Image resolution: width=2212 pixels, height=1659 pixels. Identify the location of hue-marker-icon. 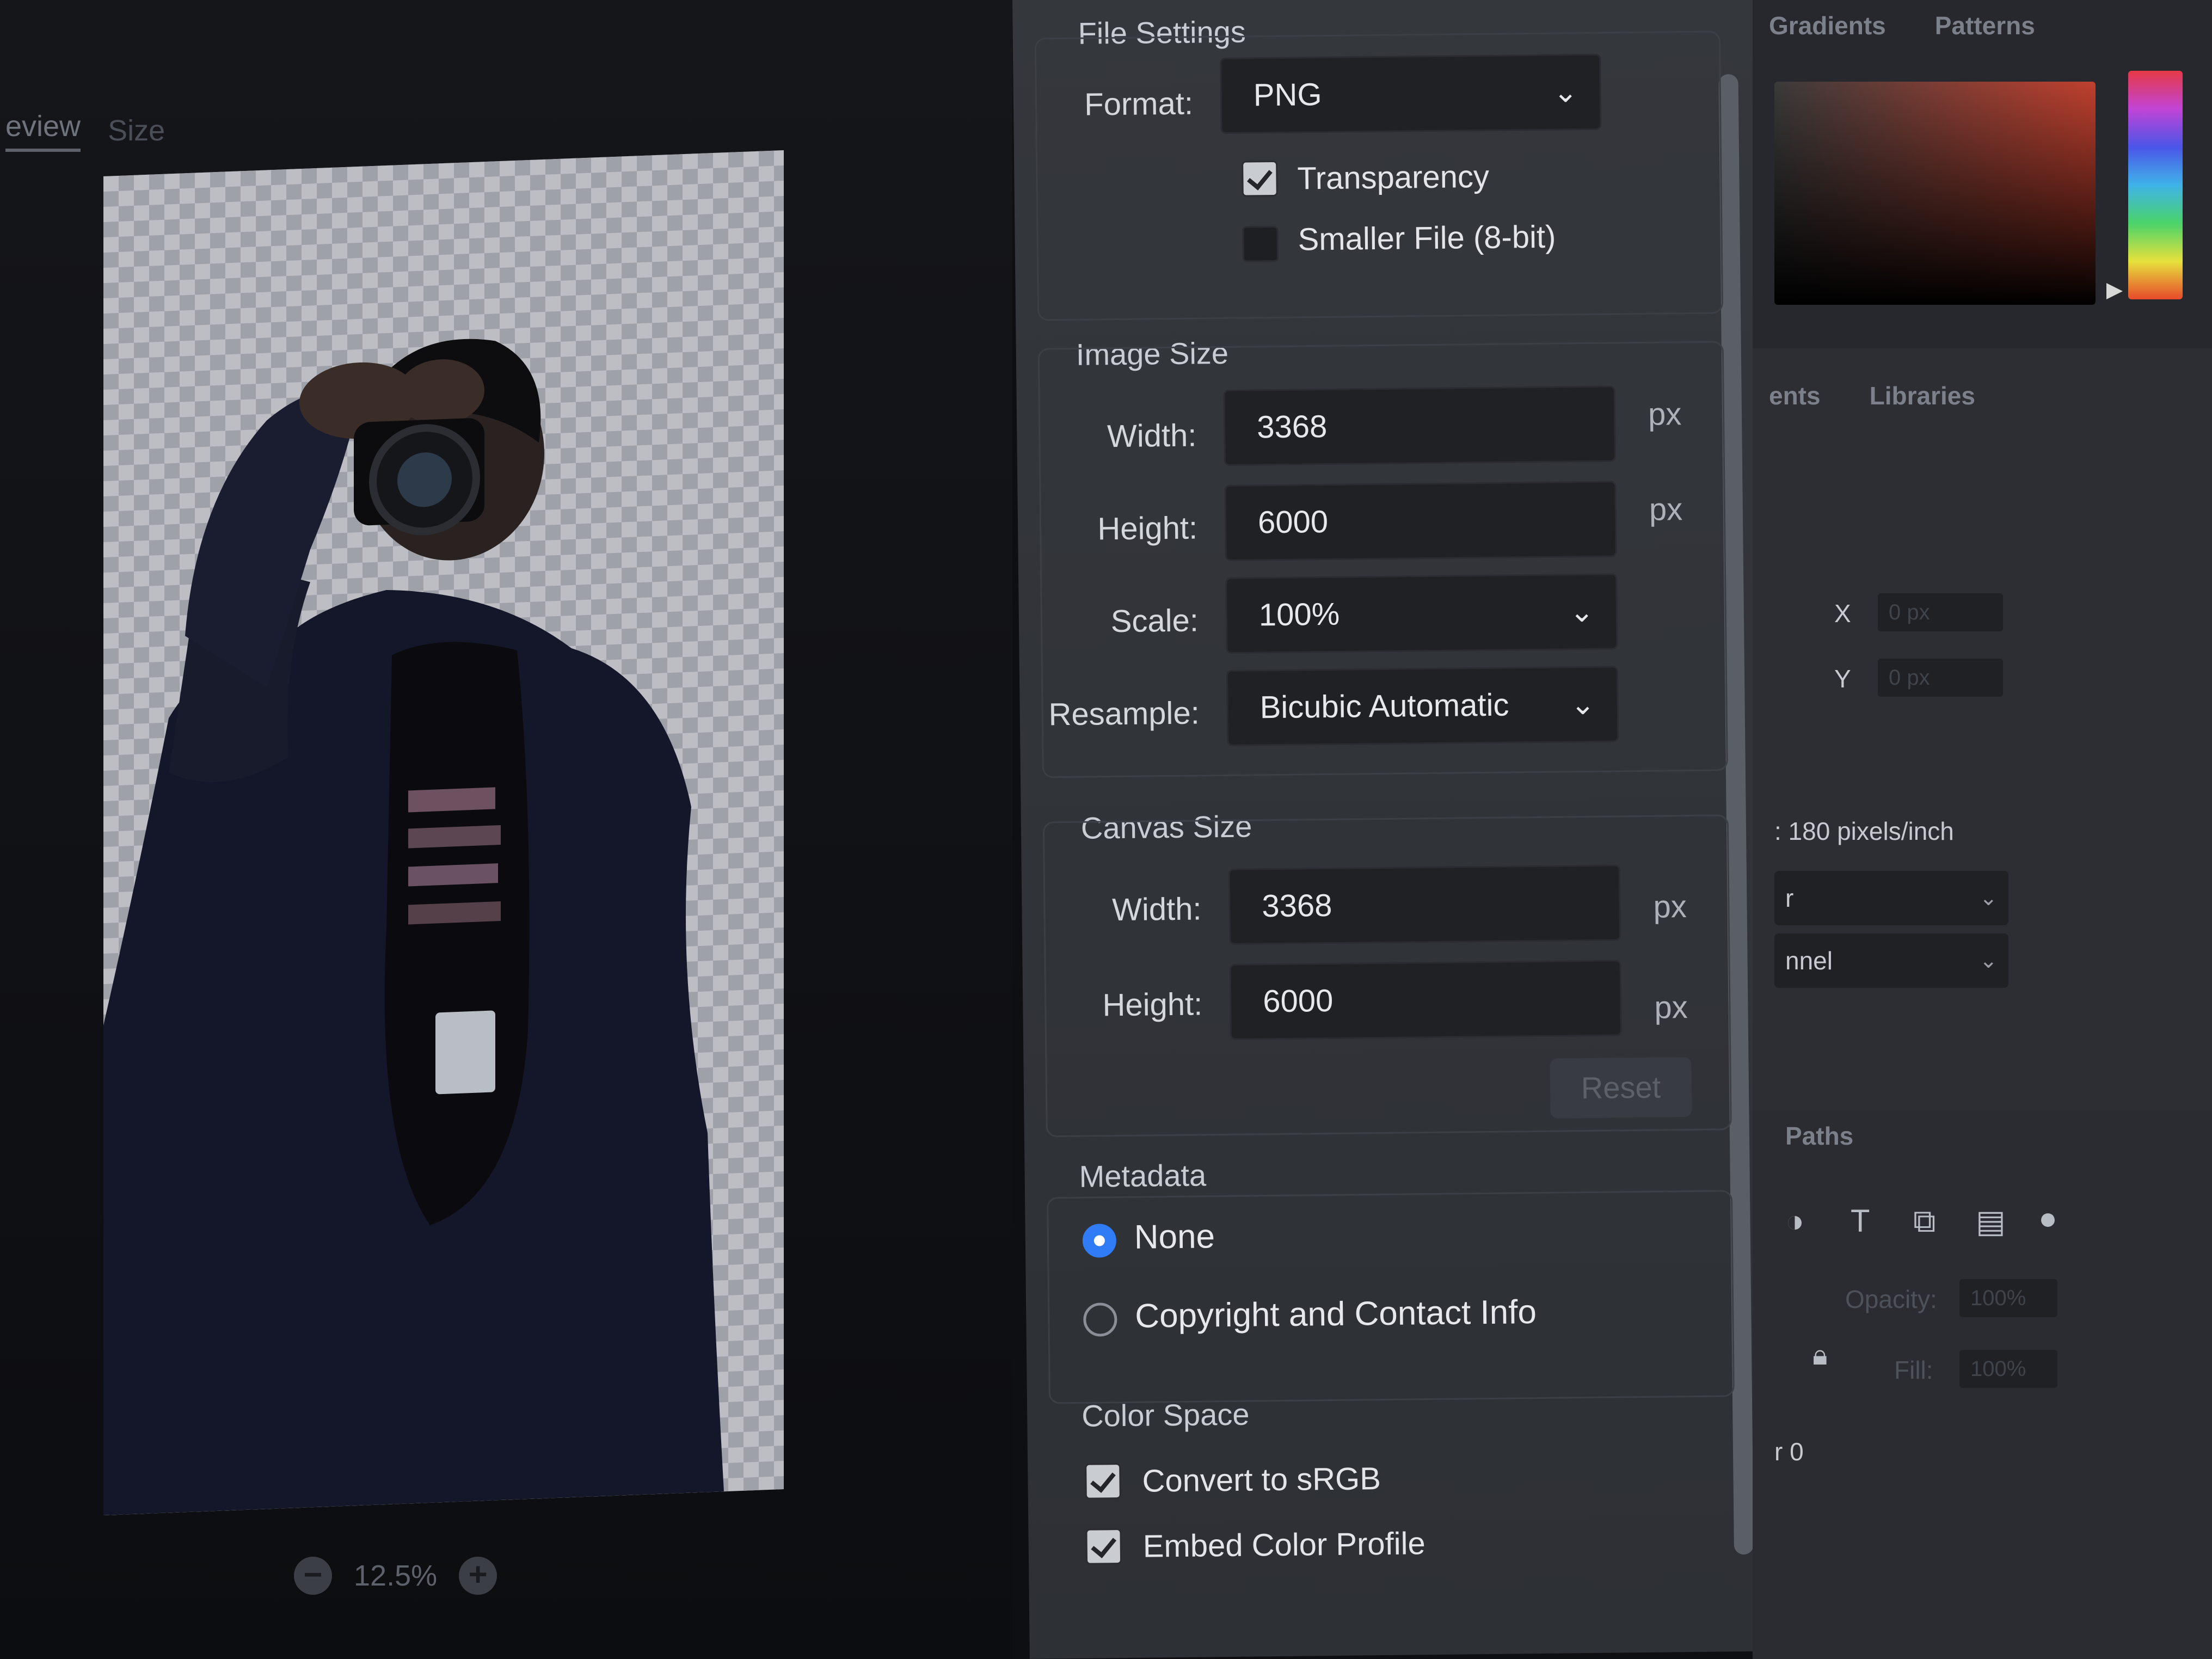
(2115, 291).